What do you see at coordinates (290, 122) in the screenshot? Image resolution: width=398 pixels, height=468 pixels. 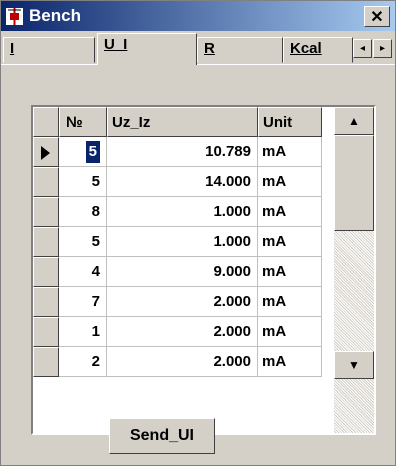 I see `column-header-unit: Unit` at bounding box center [290, 122].